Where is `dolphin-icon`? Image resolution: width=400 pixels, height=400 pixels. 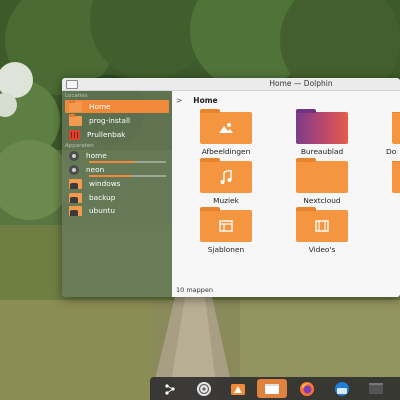 dolphin-icon is located at coordinates (272, 388).